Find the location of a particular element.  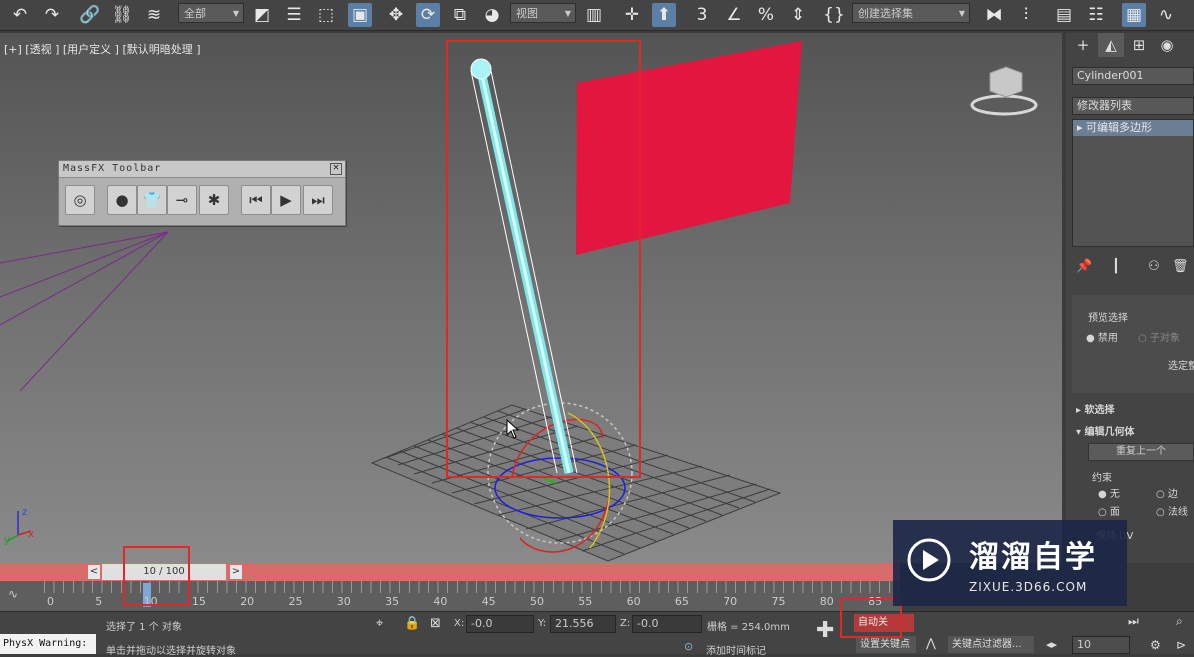

z-coordinate-field: -0.0 is located at coordinates (667, 624).